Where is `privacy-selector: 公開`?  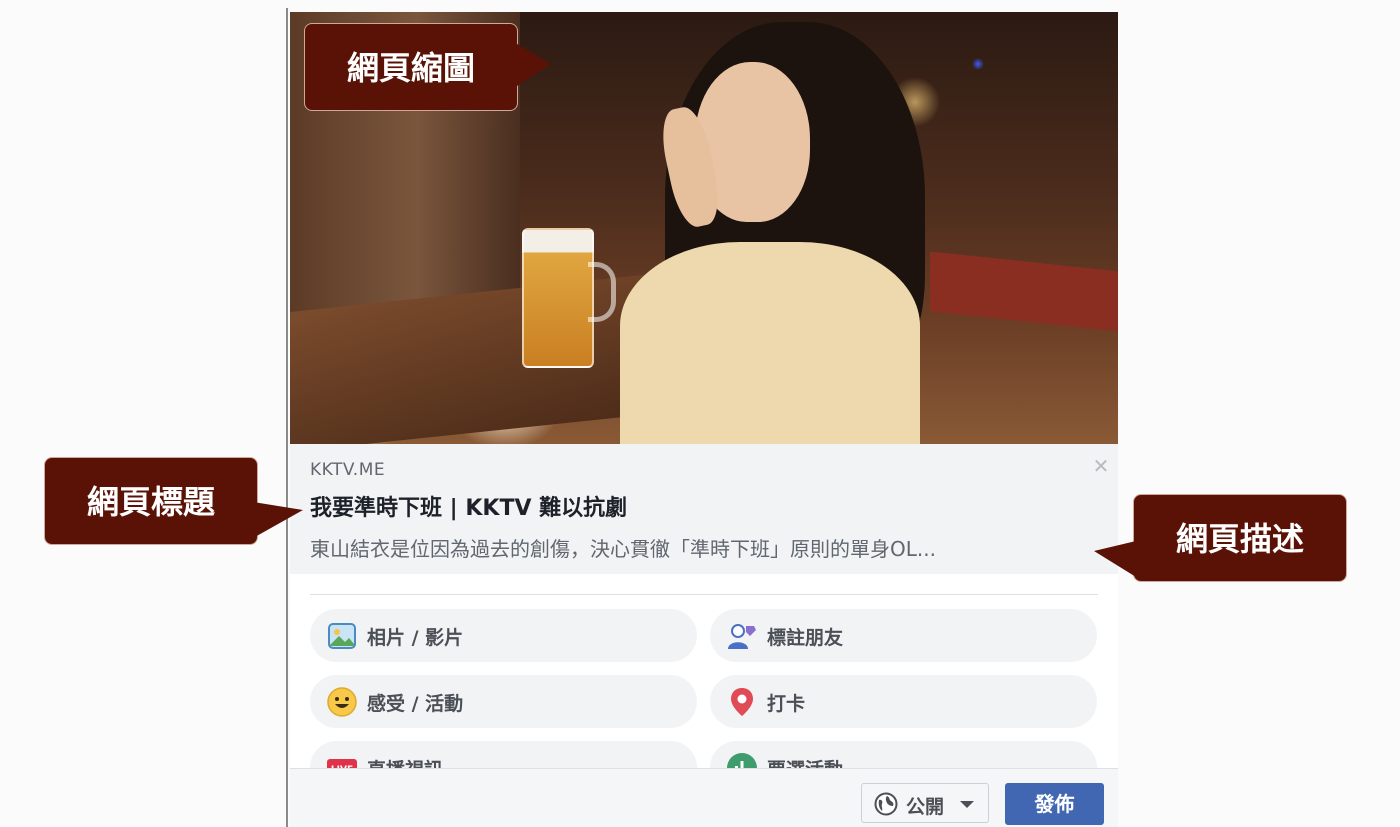
privacy-selector: 公開 is located at coordinates (925, 803).